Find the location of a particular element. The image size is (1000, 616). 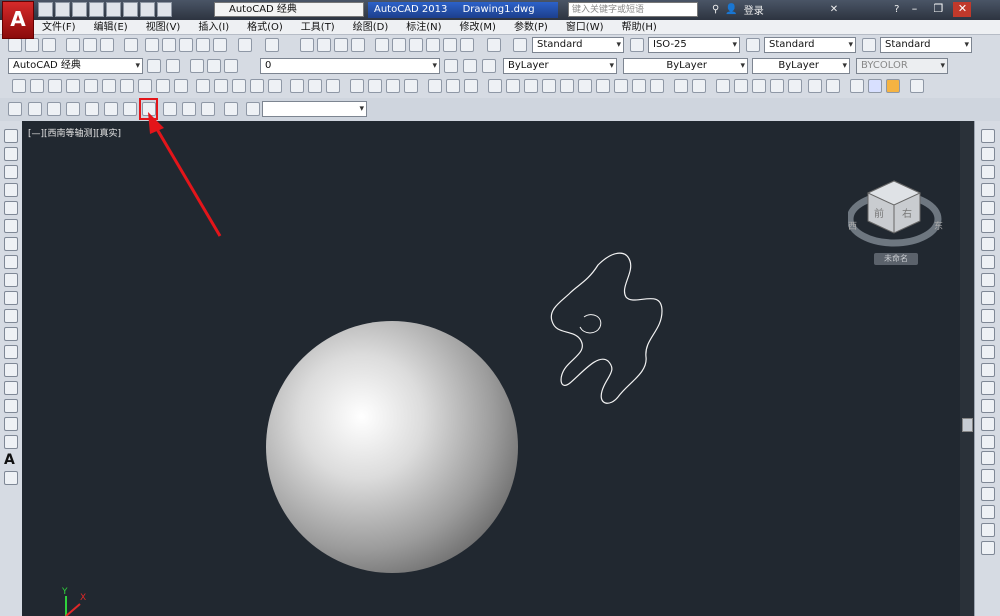

multileader-style-select: Standard is located at coordinates (926, 45).